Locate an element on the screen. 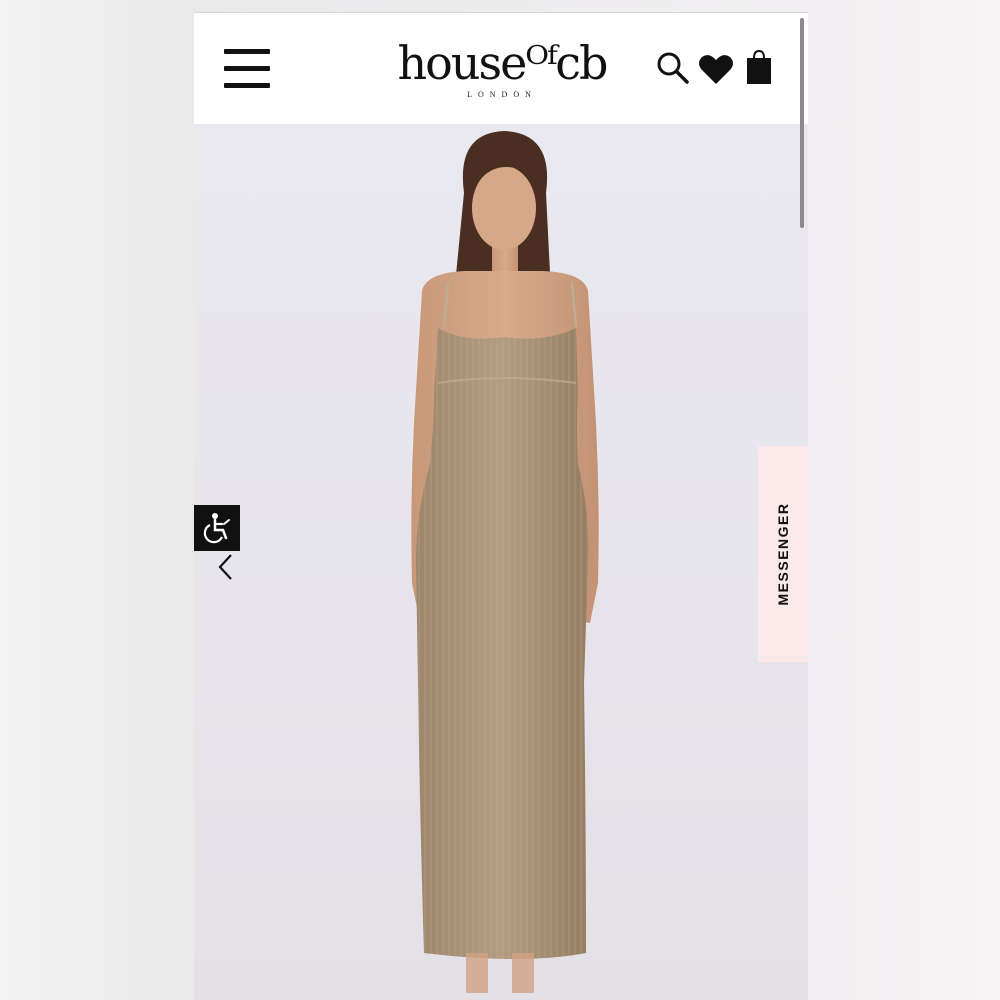 The width and height of the screenshot is (1000, 1000). accessibility-button is located at coordinates (217, 528).